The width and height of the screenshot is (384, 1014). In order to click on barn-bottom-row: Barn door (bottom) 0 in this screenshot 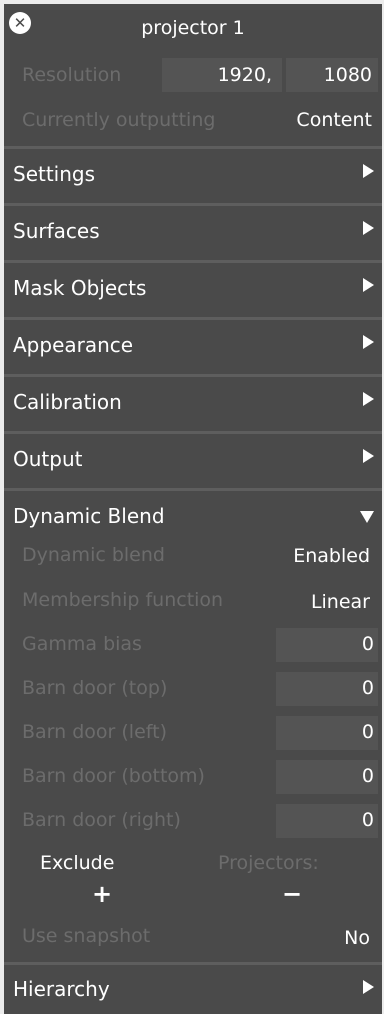, I will do `click(193, 780)`.